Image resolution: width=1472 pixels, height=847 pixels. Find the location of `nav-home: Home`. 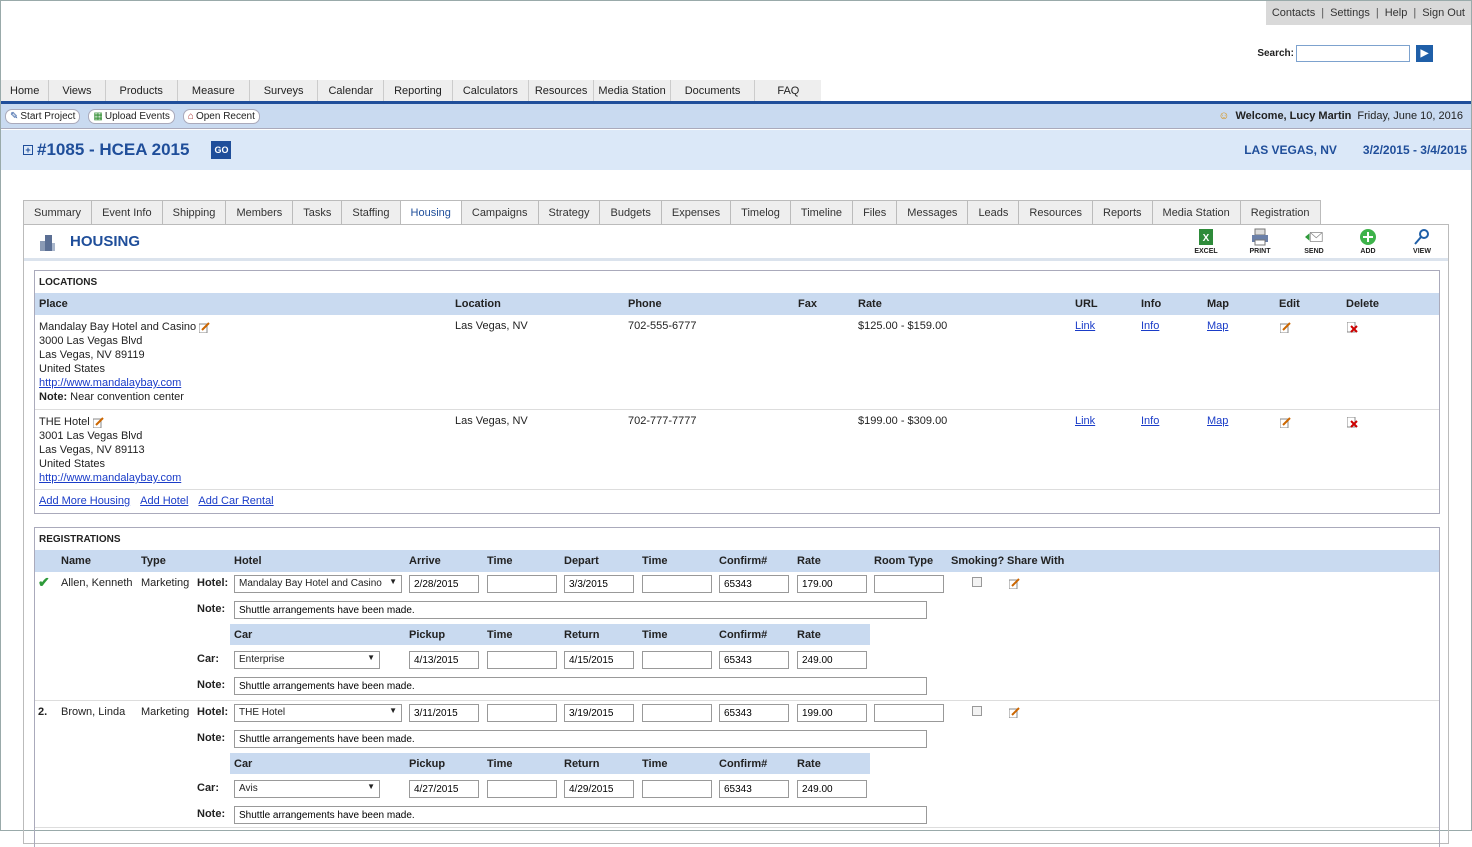

nav-home: Home is located at coordinates (25, 91).